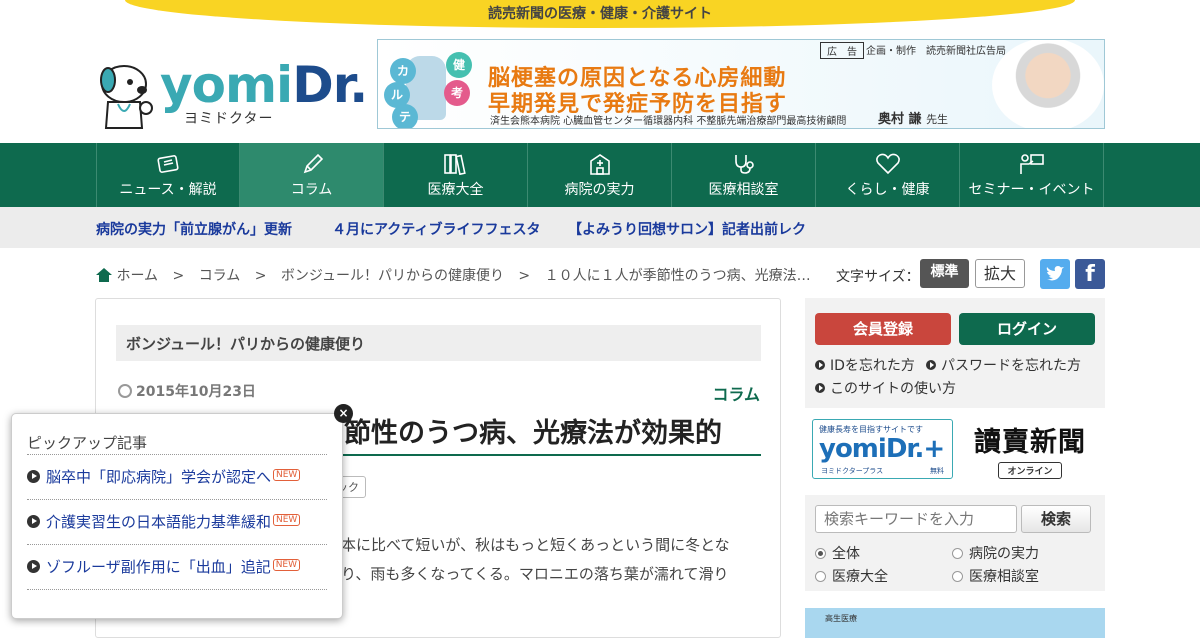  What do you see at coordinates (405, 116) in the screenshot?
I see `ad-bubble: テ` at bounding box center [405, 116].